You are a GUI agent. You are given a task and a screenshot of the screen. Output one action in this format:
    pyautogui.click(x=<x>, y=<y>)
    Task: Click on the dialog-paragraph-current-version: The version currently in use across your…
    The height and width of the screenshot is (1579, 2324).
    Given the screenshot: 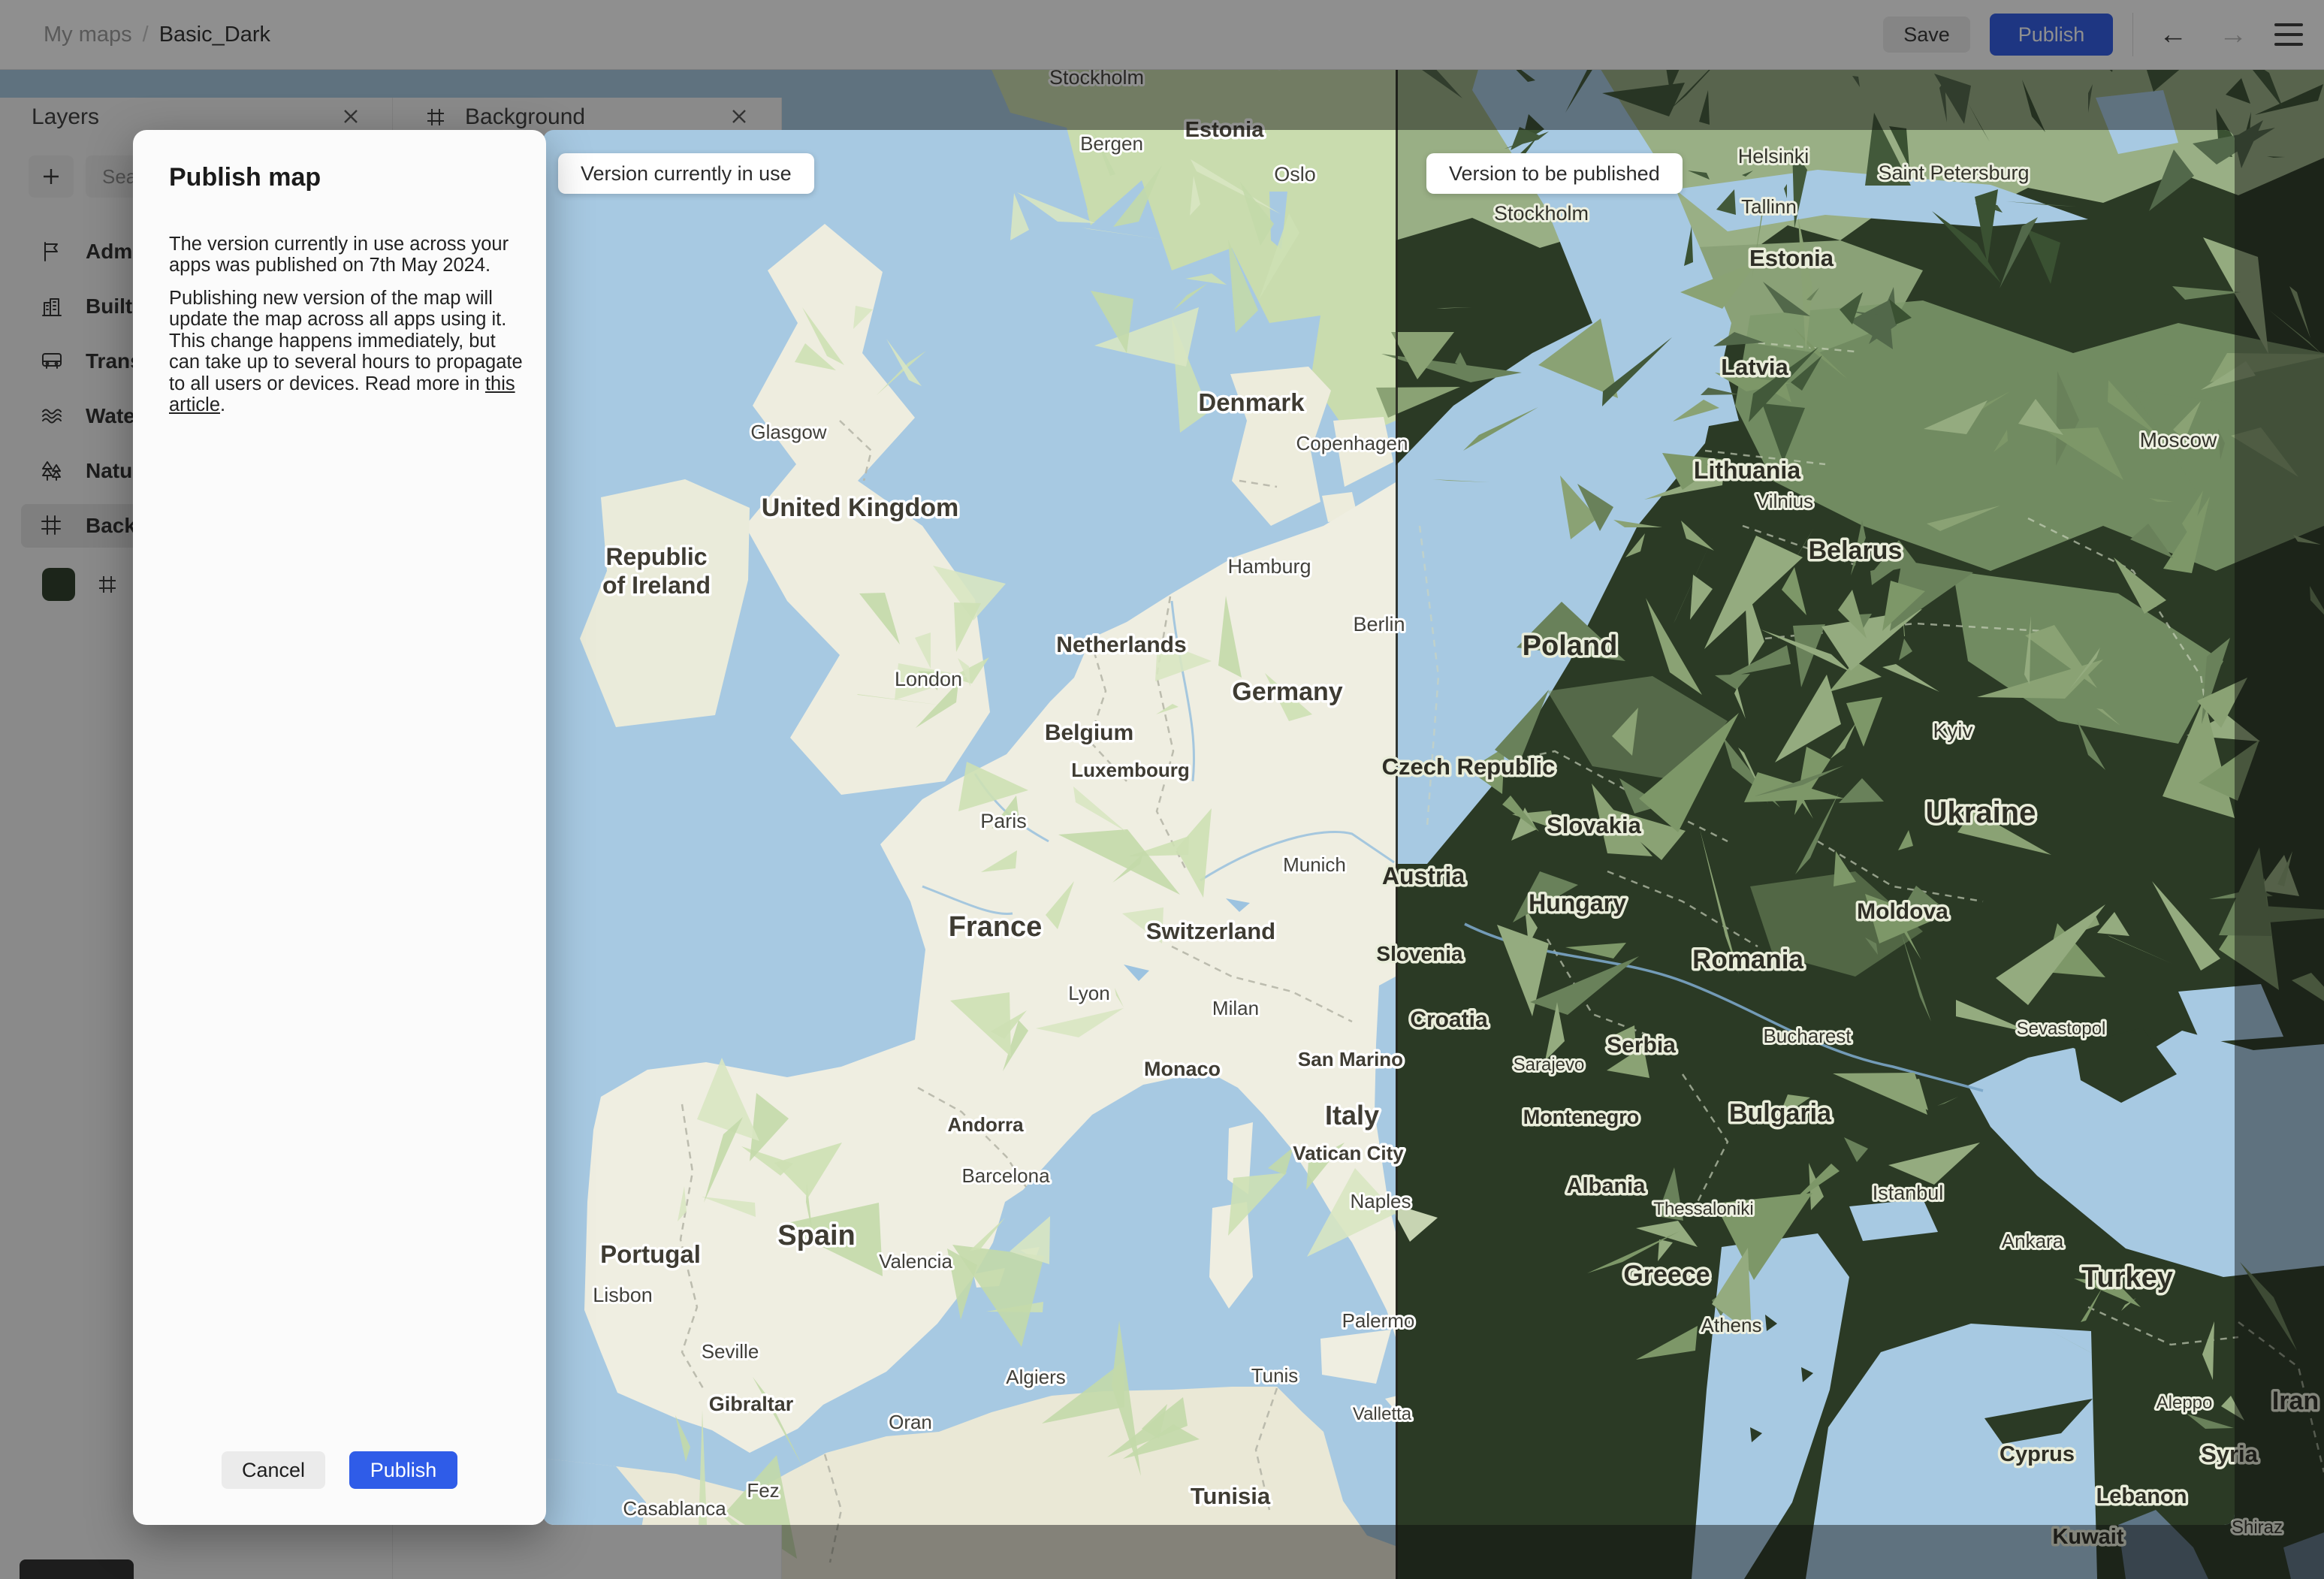 What is the action you would take?
    pyautogui.click(x=339, y=255)
    